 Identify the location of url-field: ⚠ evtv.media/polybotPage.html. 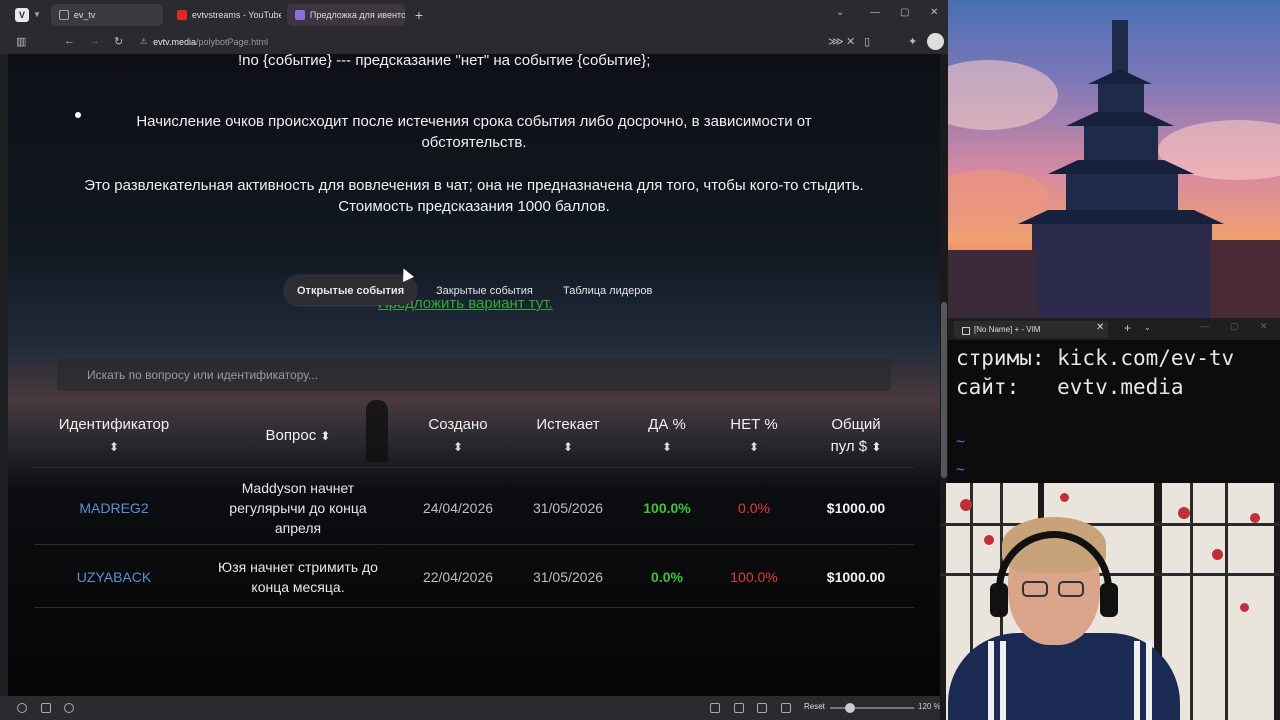
(500, 41).